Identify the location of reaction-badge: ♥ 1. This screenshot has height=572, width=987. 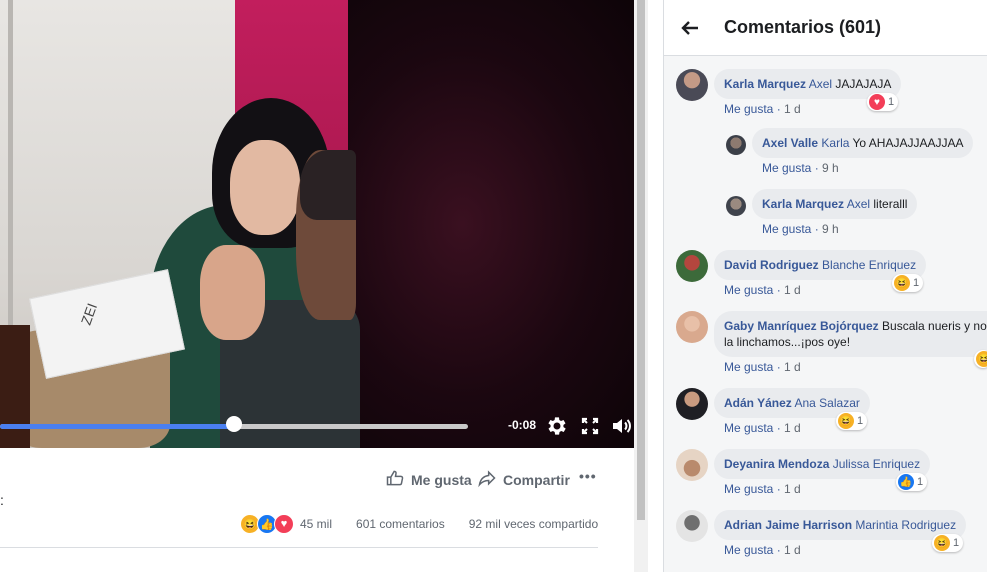
(883, 102).